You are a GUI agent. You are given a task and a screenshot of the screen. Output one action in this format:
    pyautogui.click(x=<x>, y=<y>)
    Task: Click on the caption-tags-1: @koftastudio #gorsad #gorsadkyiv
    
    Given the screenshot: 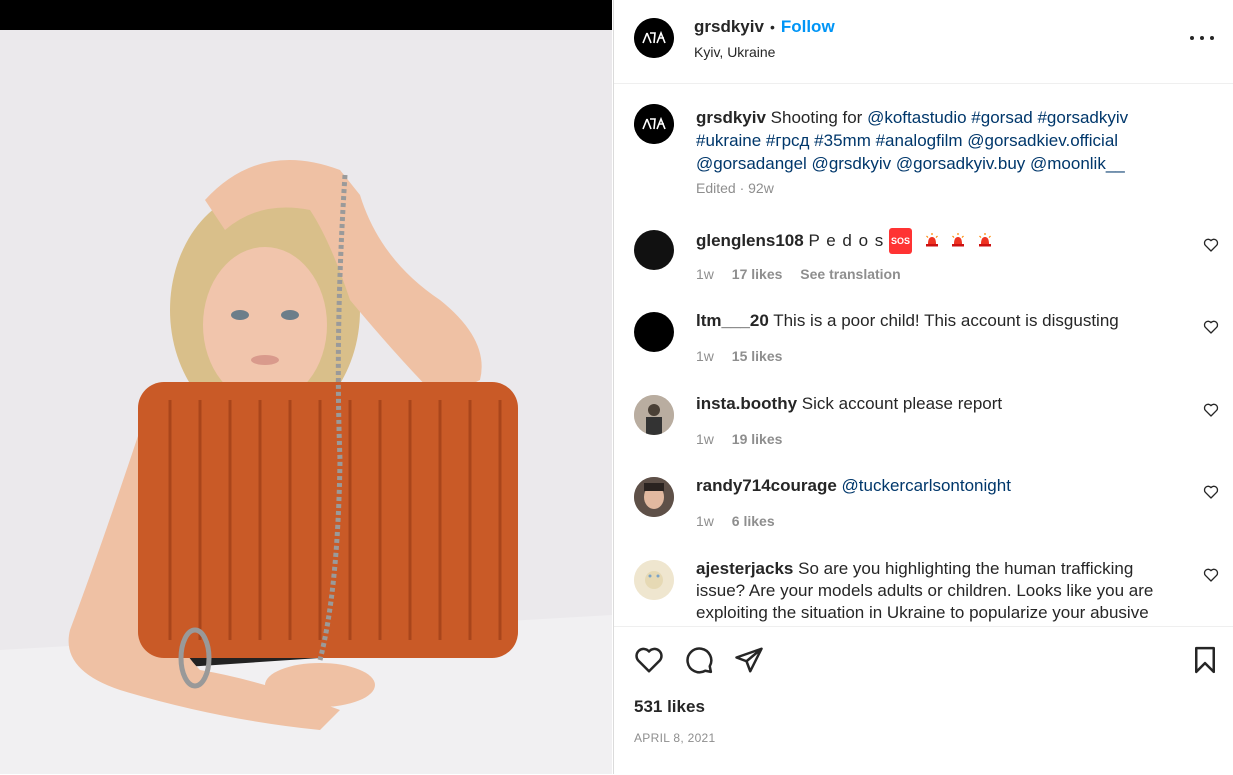 What is the action you would take?
    pyautogui.click(x=997, y=117)
    